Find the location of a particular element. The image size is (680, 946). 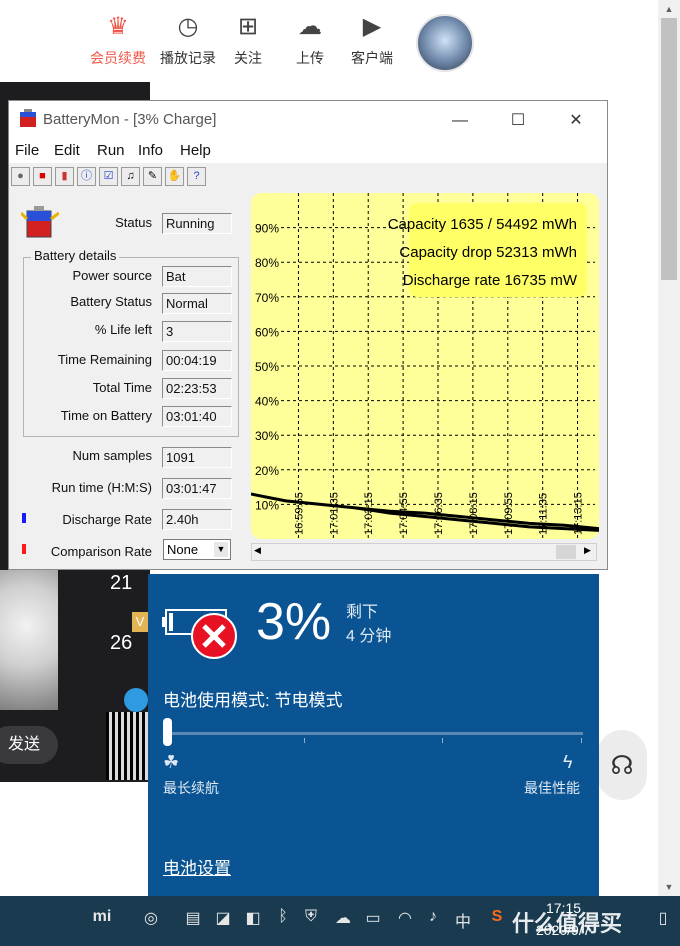

time-on-battery-label: Time on Battery is located at coordinates (106, 415).